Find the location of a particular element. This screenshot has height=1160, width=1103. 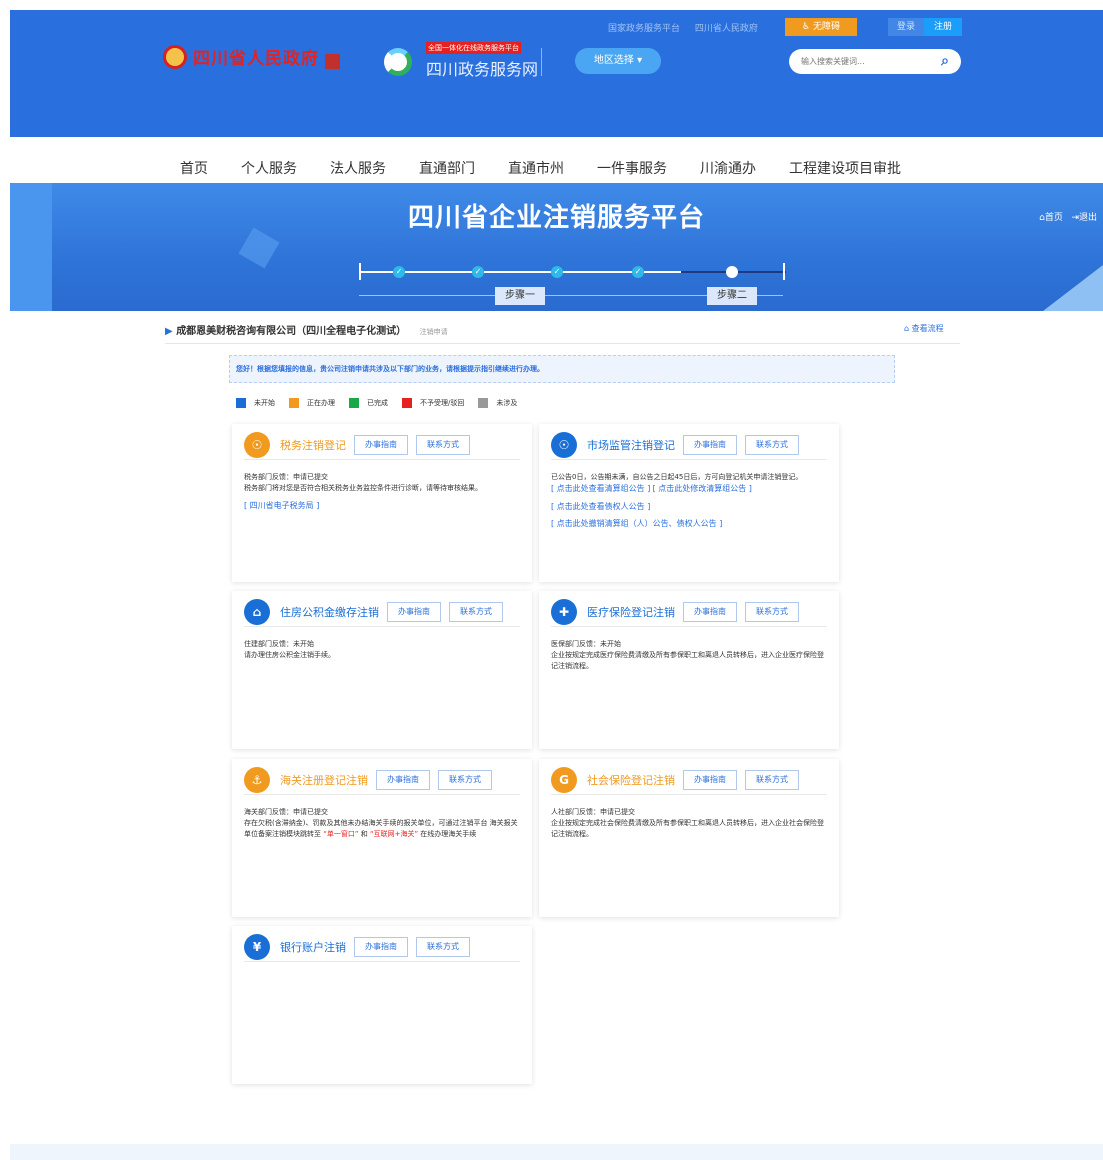

edit-liquidation-link: [ 点击此处修改清算组公告 ] is located at coordinates (702, 488).